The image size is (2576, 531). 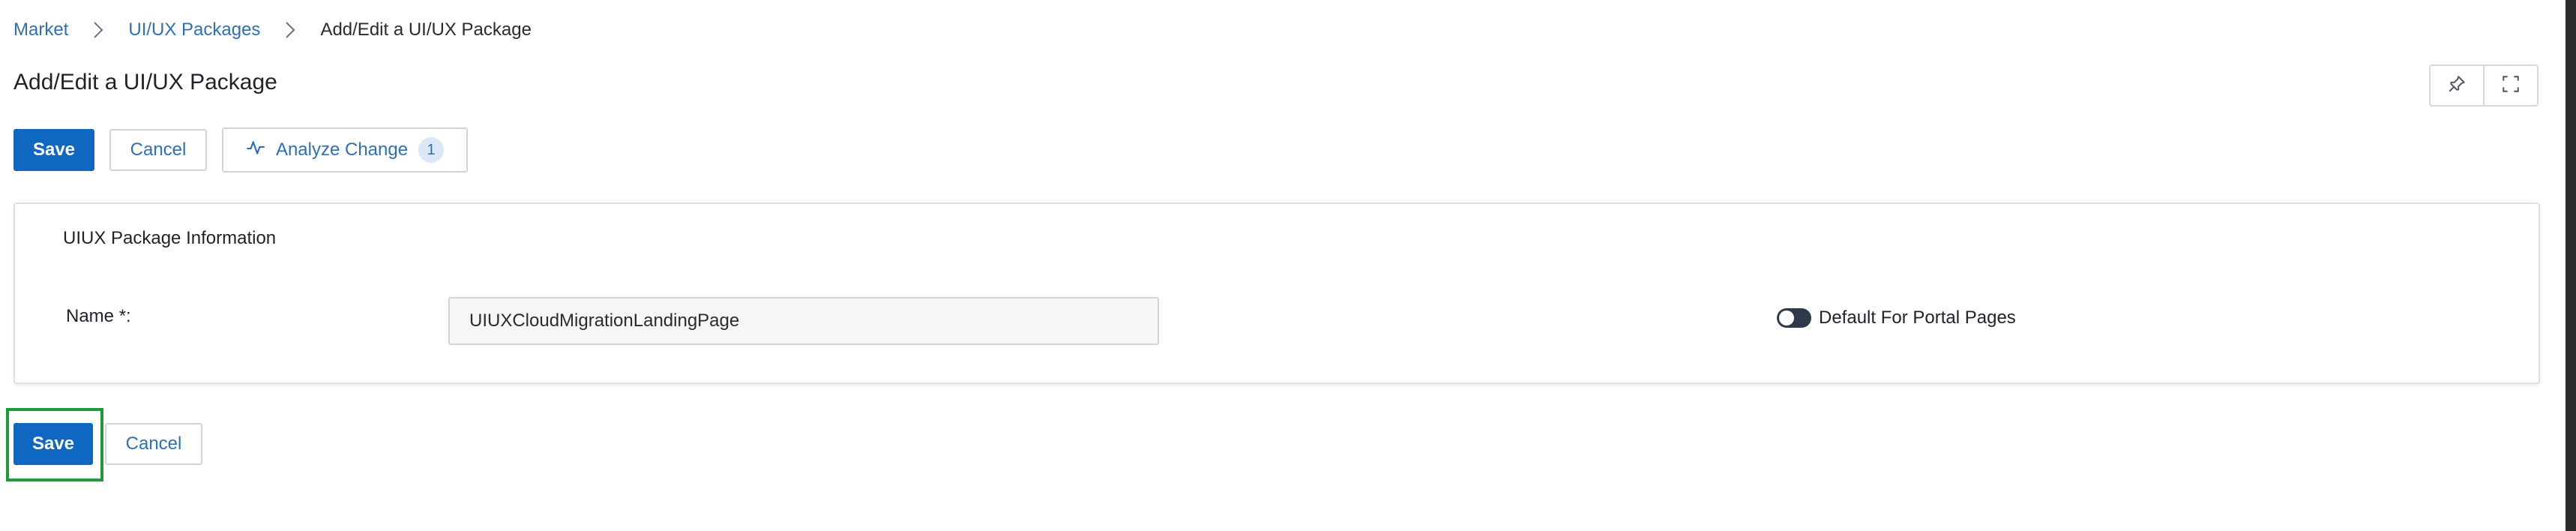 I want to click on analyze-change-label: Analyze Change, so click(x=342, y=150).